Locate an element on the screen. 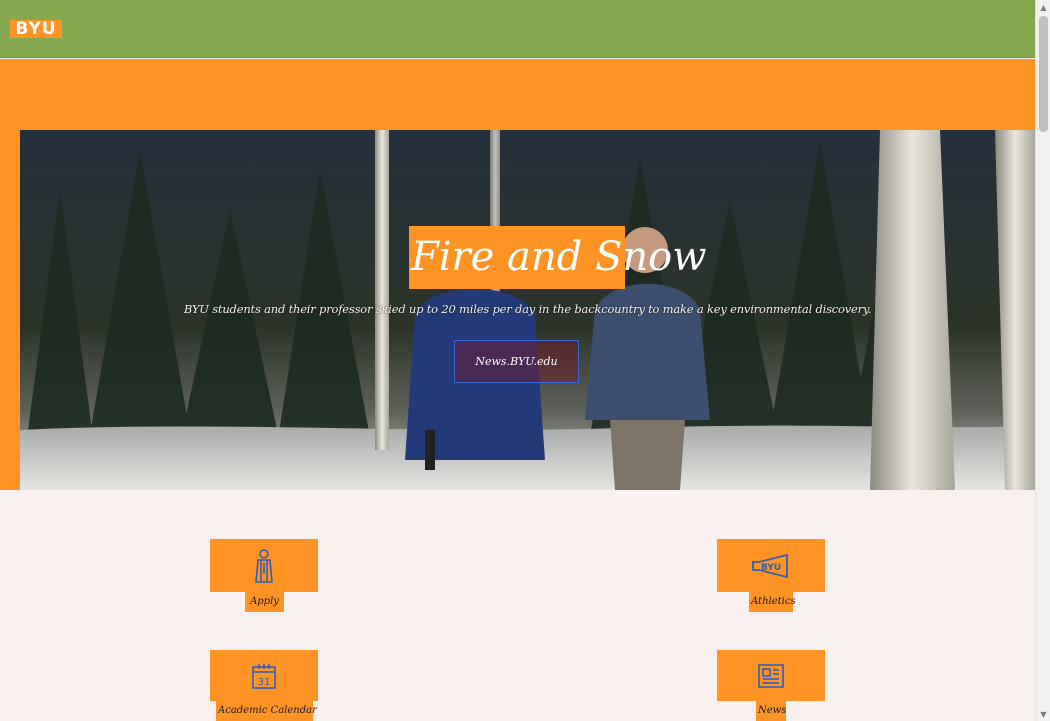 The height and width of the screenshot is (721, 1050). athletics-tile-button: BYU is located at coordinates (771, 565).